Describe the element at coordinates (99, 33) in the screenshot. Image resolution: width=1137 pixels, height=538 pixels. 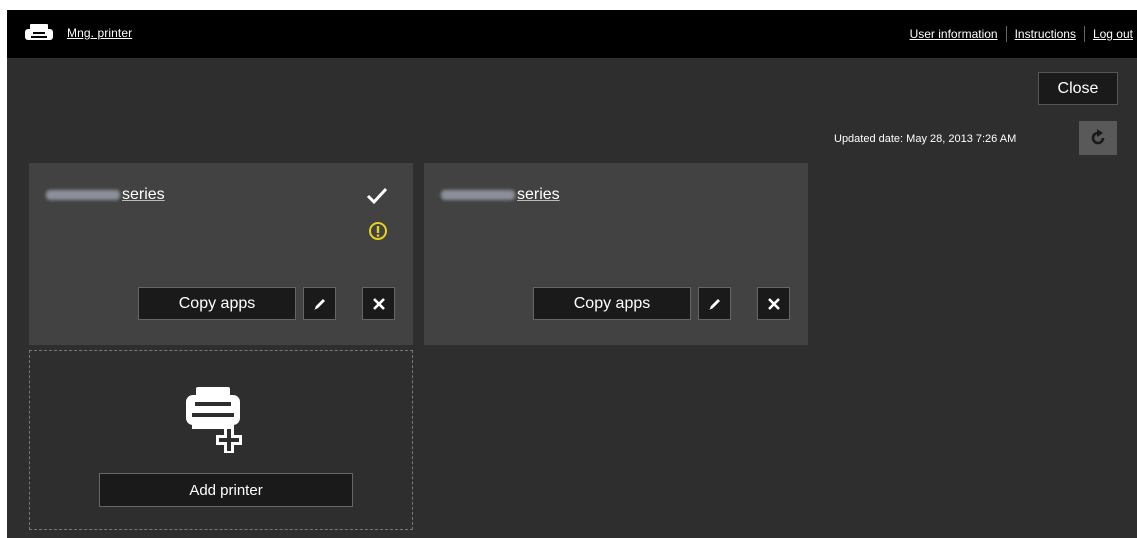
I see `app-title-link: Mng. printer` at that location.